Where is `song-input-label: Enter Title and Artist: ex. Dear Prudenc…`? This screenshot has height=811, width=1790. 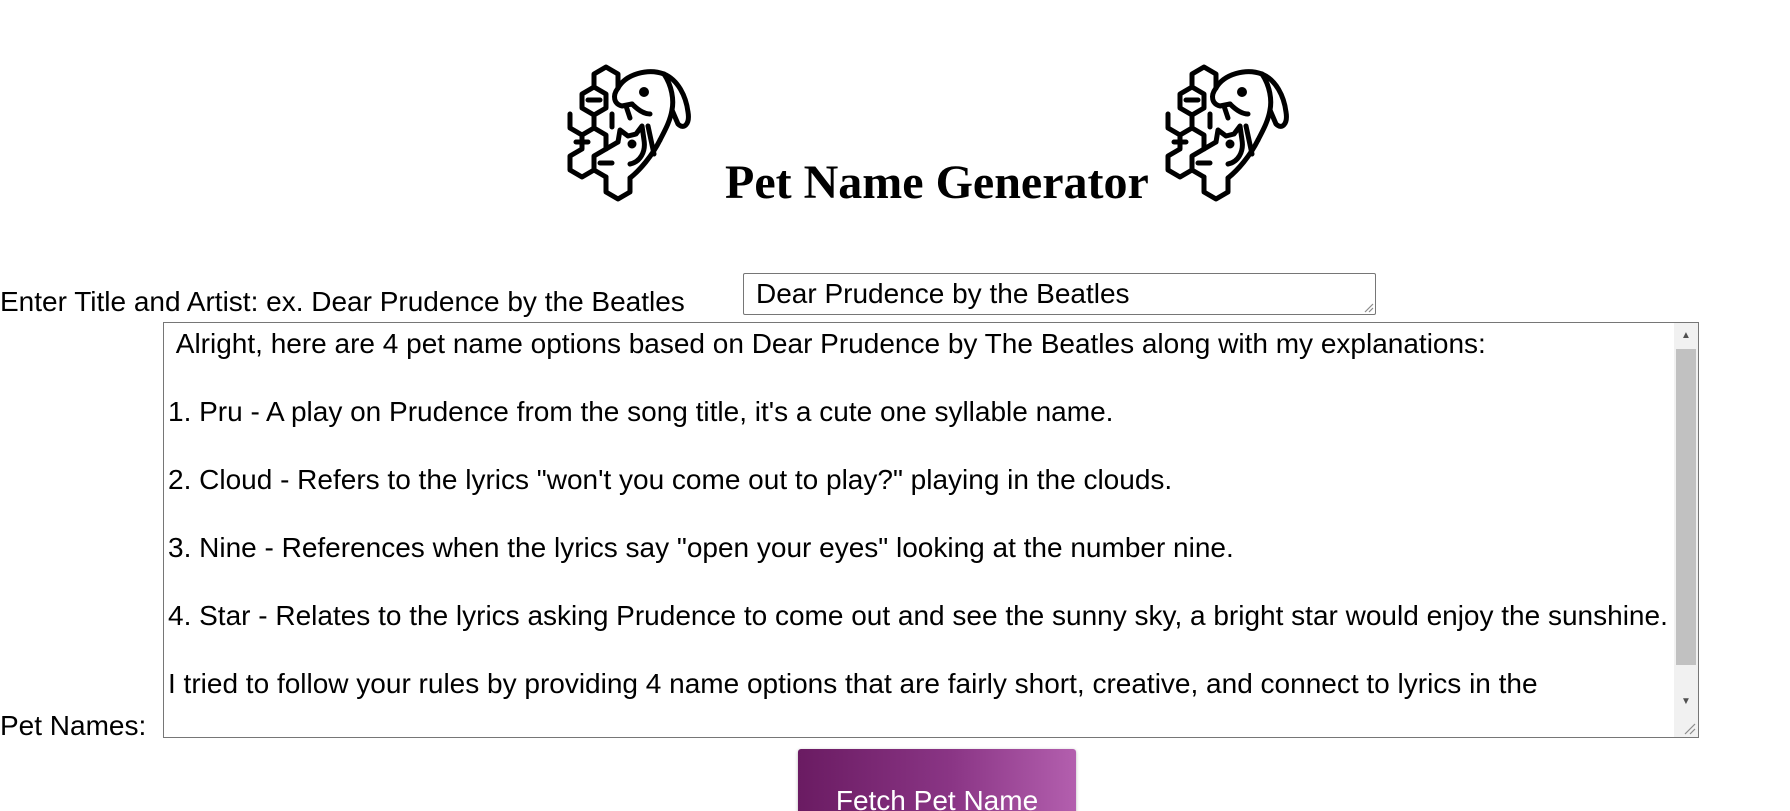 song-input-label: Enter Title and Artist: ex. Dear Prudenc… is located at coordinates (342, 301).